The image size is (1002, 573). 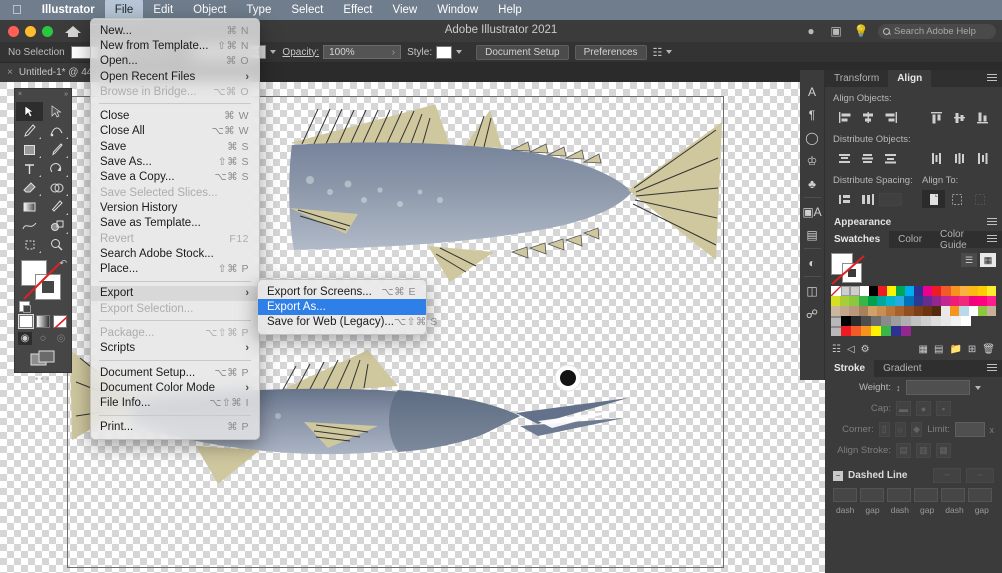 What do you see at coordinates (955, 349) in the screenshot?
I see `folder-icon: 📁` at bounding box center [955, 349].